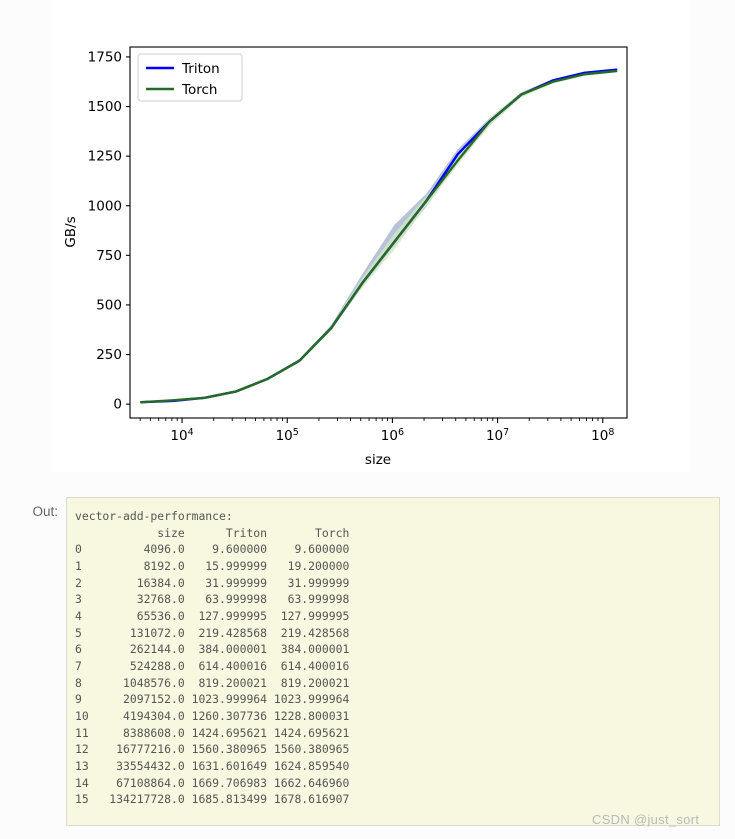 Image resolution: width=735 pixels, height=839 pixels. What do you see at coordinates (602, 435) in the screenshot?
I see `x-tick-label: 108` at bounding box center [602, 435].